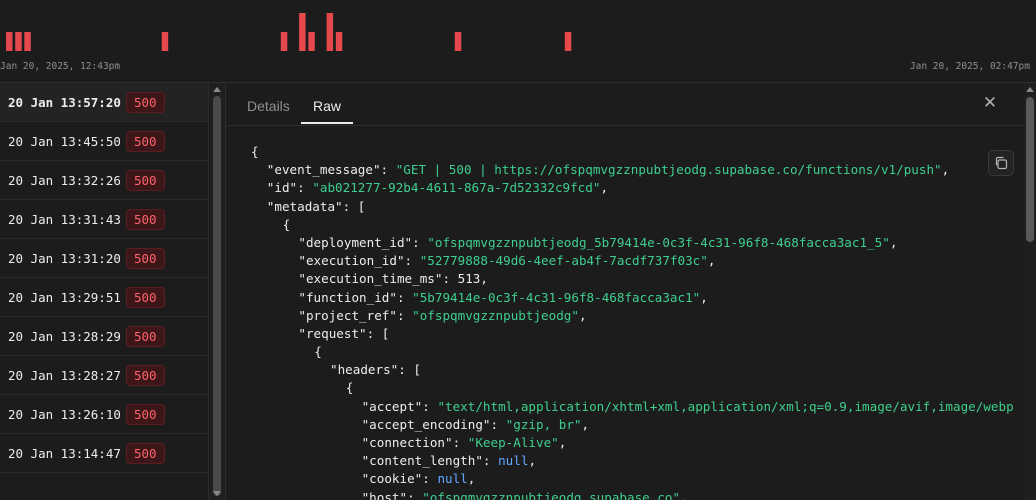 The width and height of the screenshot is (1036, 500). I want to click on log-row: 20 Jan 13:45:50 500, so click(104, 141).